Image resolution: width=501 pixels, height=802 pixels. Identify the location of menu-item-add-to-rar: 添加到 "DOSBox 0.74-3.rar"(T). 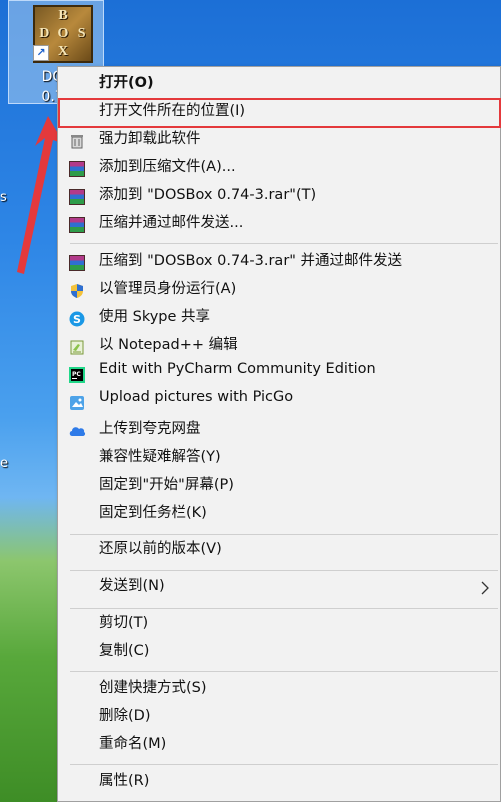
(279, 197).